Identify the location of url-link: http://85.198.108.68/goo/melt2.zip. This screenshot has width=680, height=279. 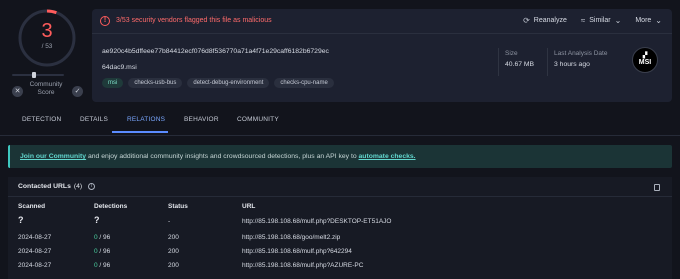
(291, 237).